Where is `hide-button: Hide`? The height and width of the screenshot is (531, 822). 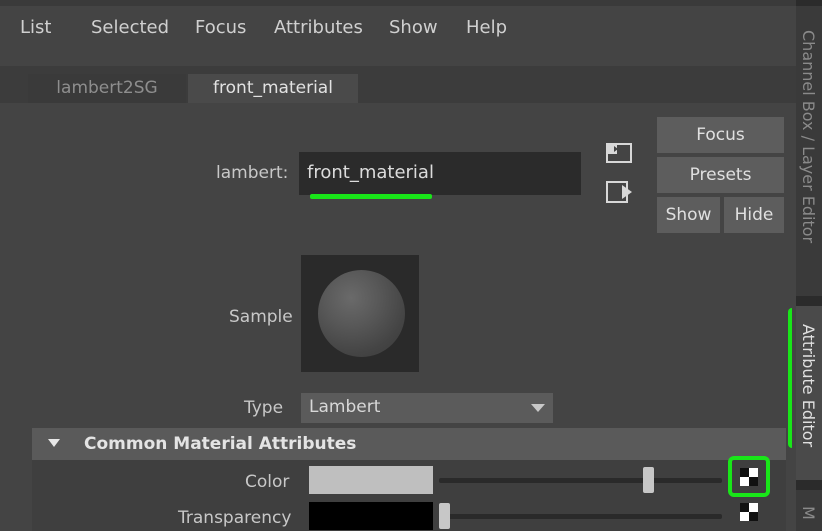
hide-button: Hide is located at coordinates (754, 215).